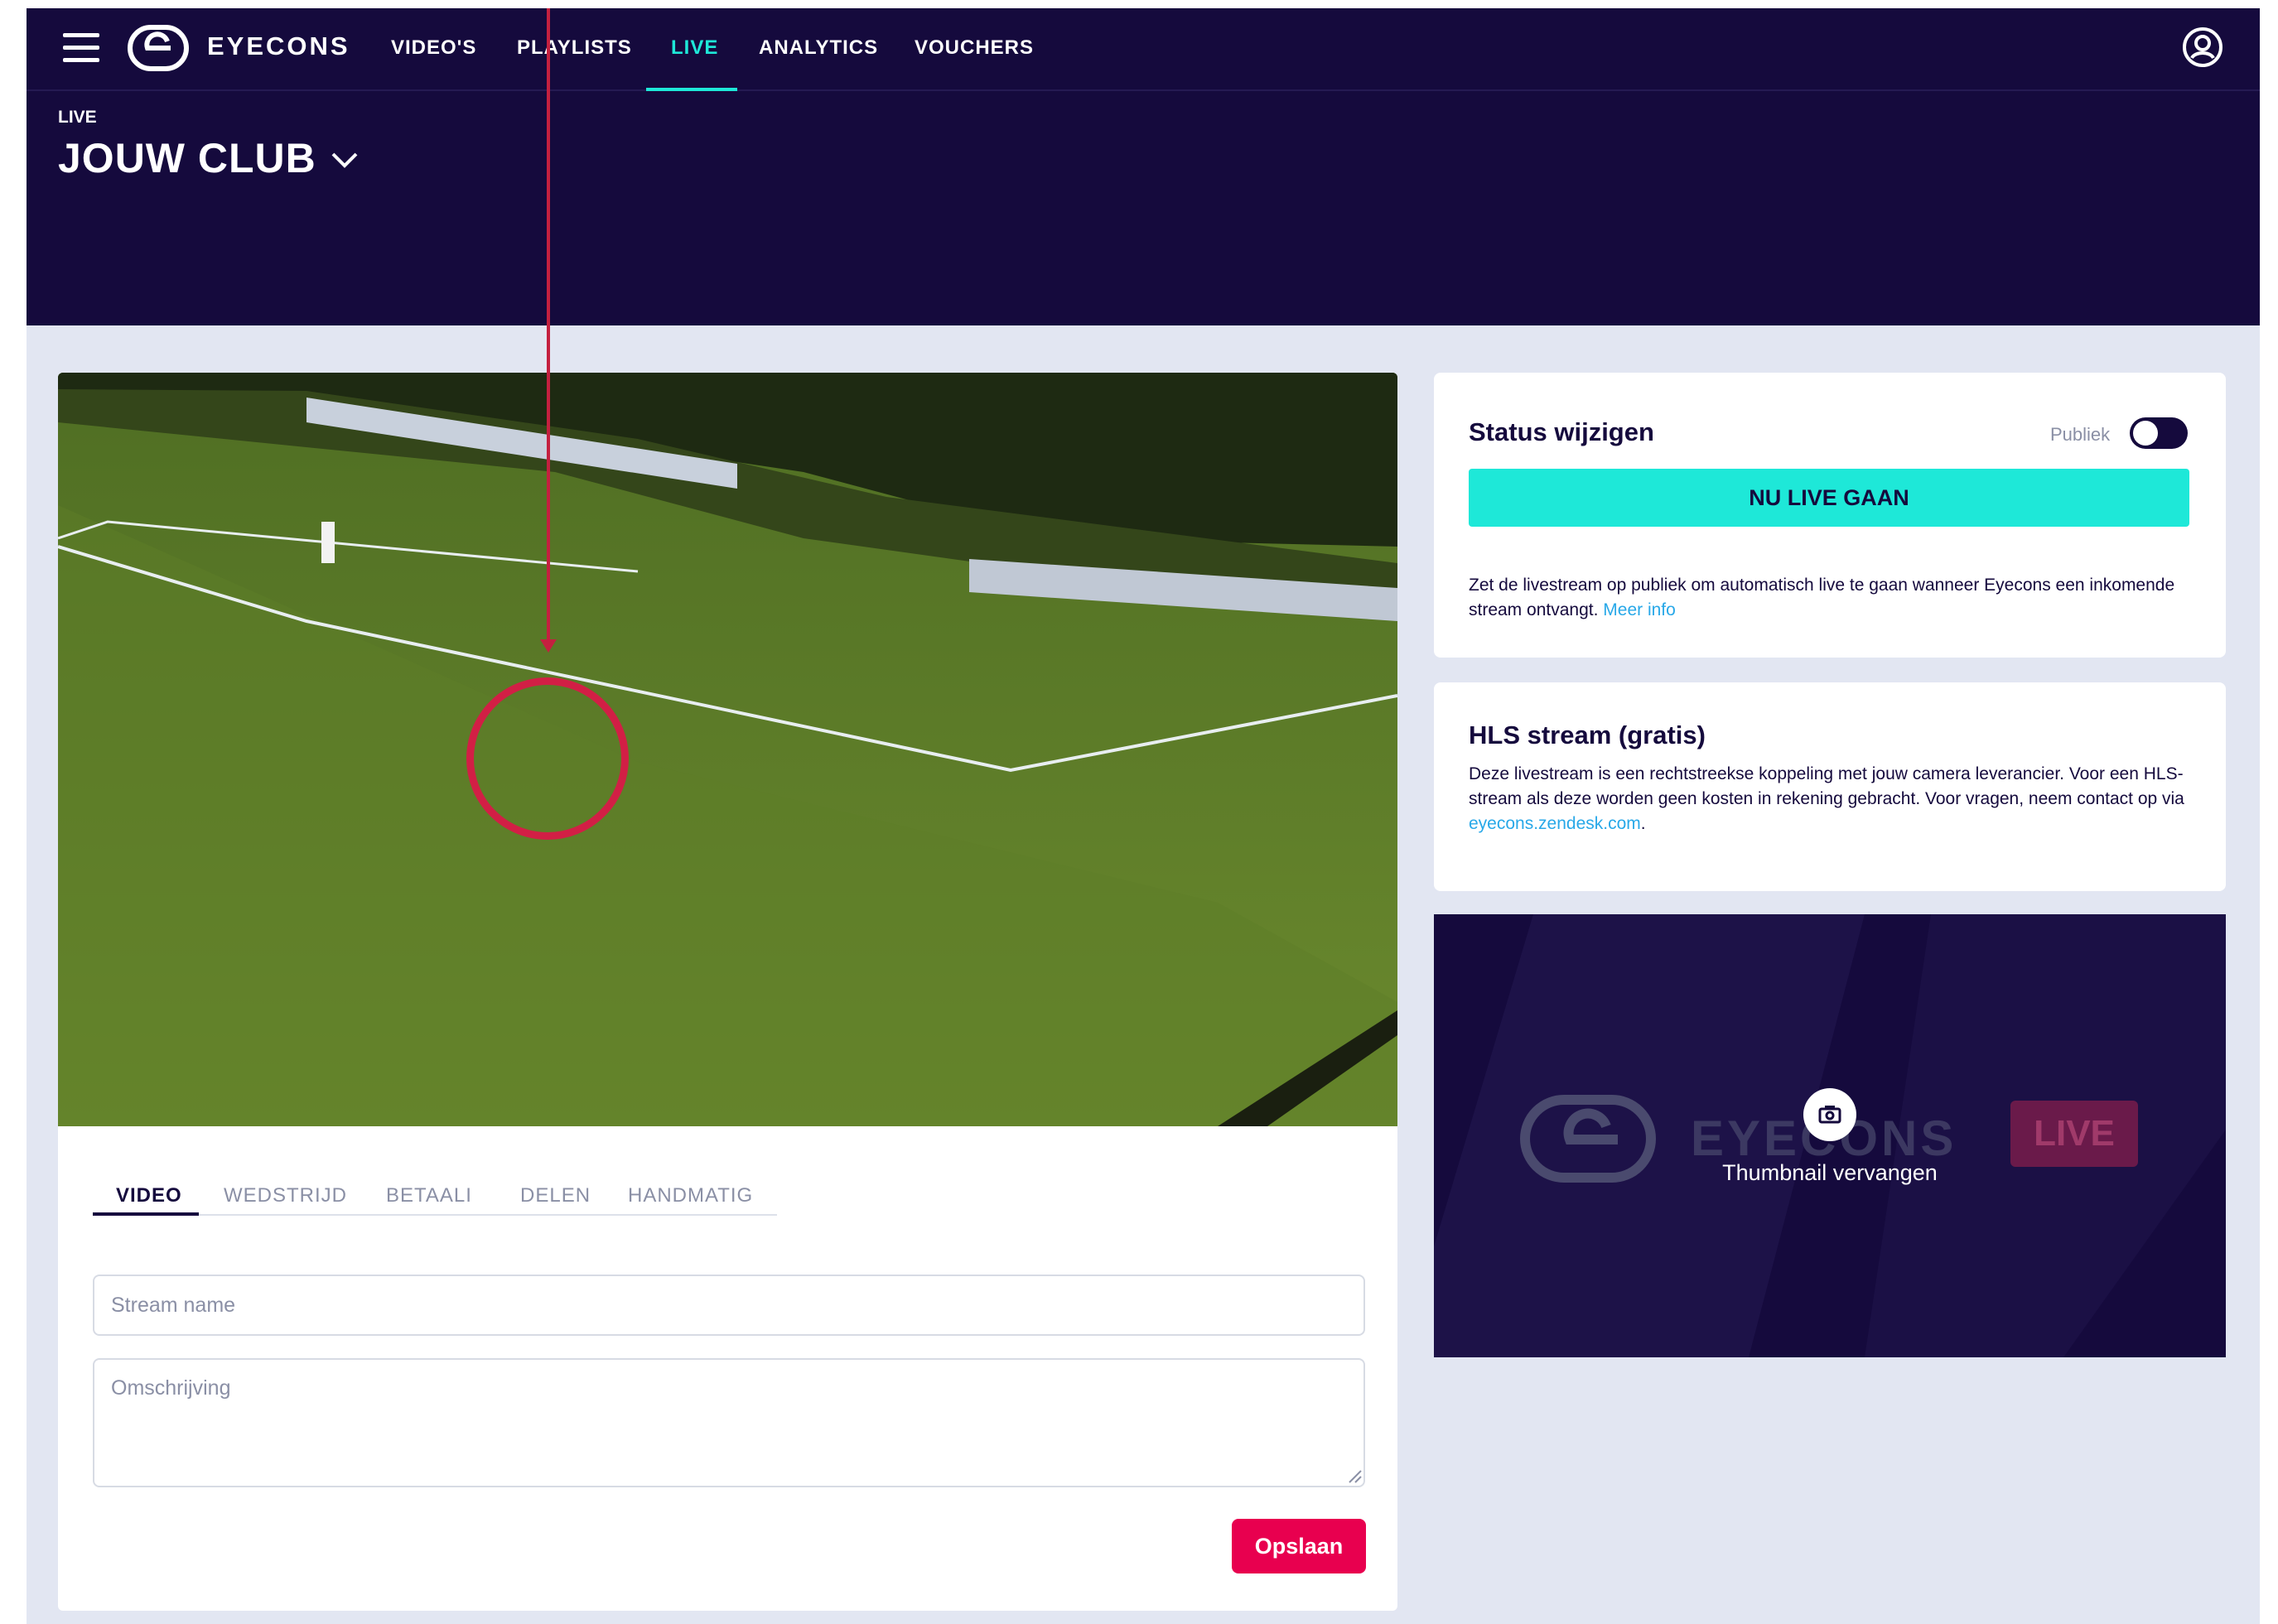  I want to click on status-title: Status wijzigen, so click(1562, 431).